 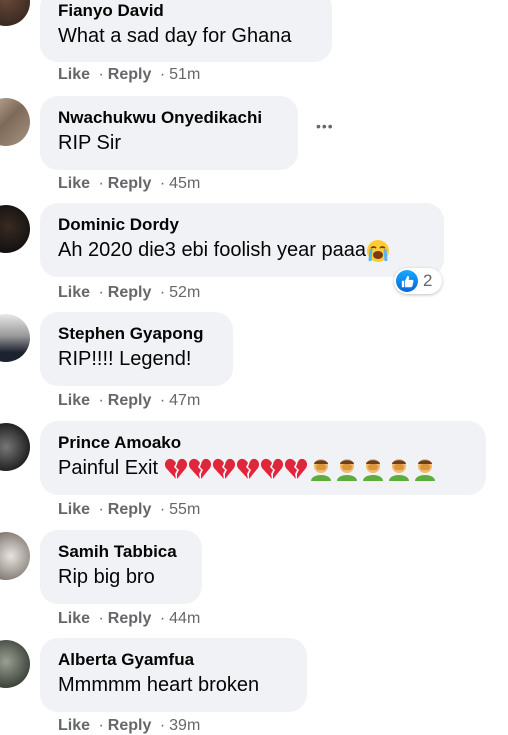 I want to click on timestamp: 55m, so click(x=184, y=509).